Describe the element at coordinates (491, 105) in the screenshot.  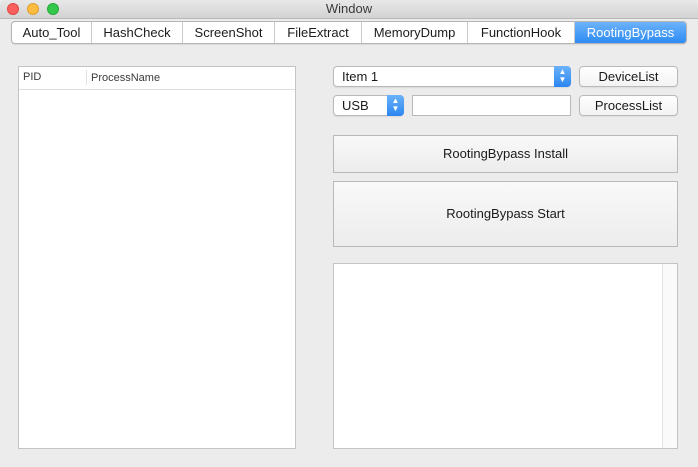
I see `process-input` at that location.